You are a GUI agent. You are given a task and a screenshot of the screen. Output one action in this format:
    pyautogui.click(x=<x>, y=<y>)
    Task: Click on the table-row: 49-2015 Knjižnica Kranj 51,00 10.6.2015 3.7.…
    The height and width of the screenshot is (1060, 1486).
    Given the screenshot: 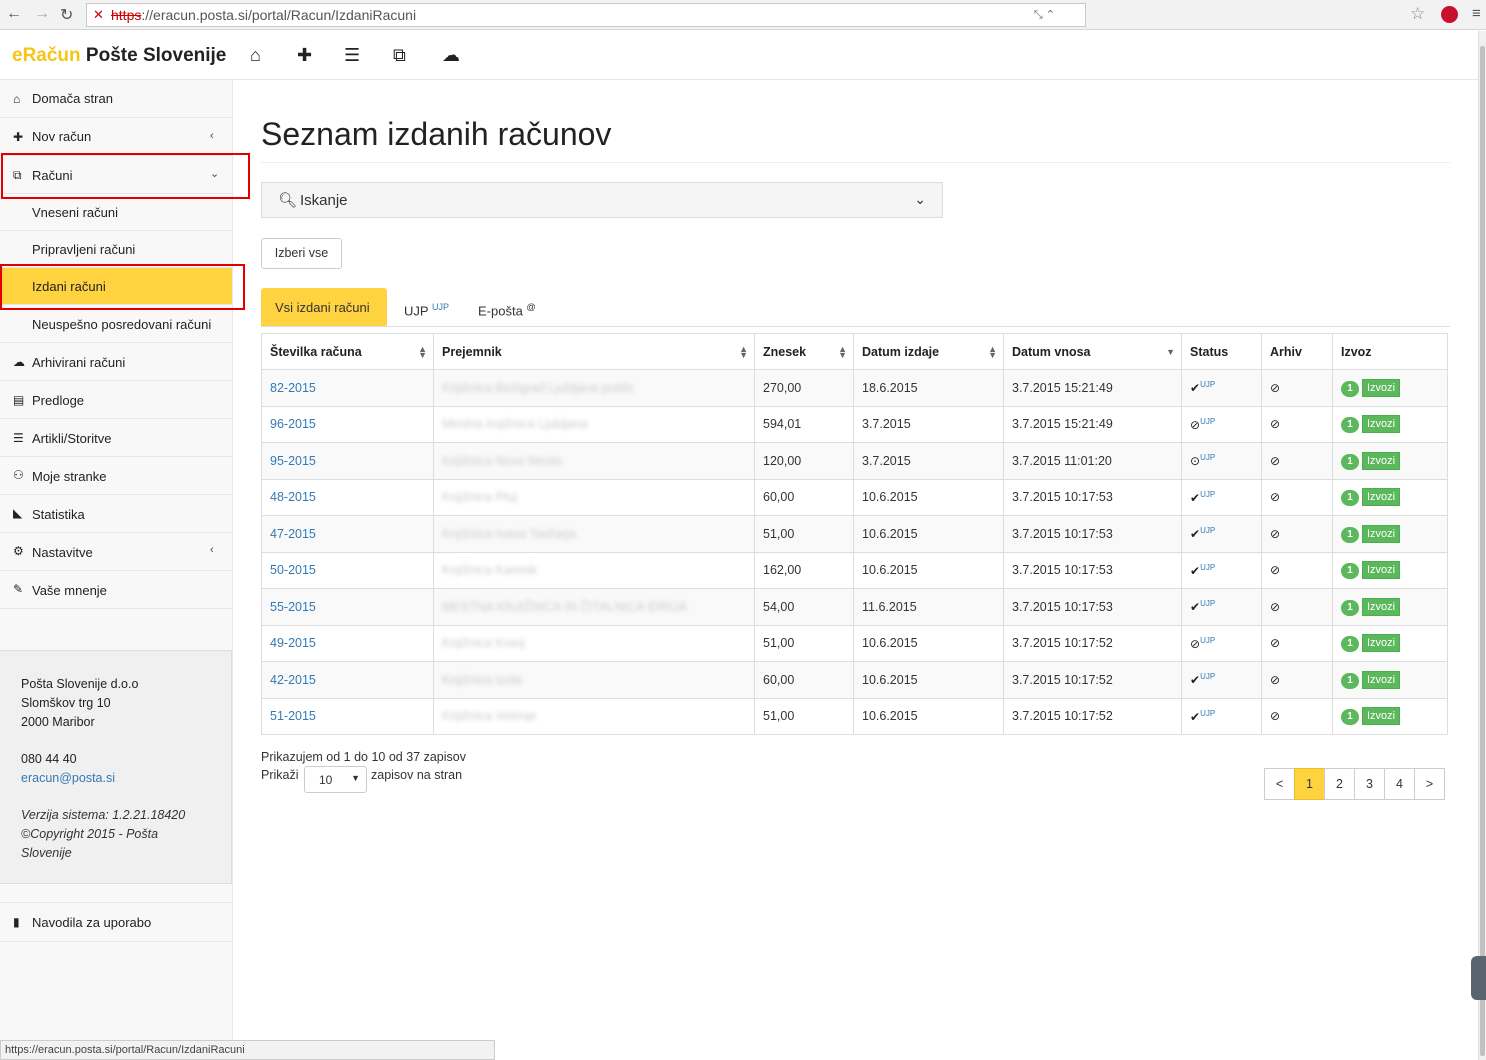 What is the action you would take?
    pyautogui.click(x=854, y=643)
    